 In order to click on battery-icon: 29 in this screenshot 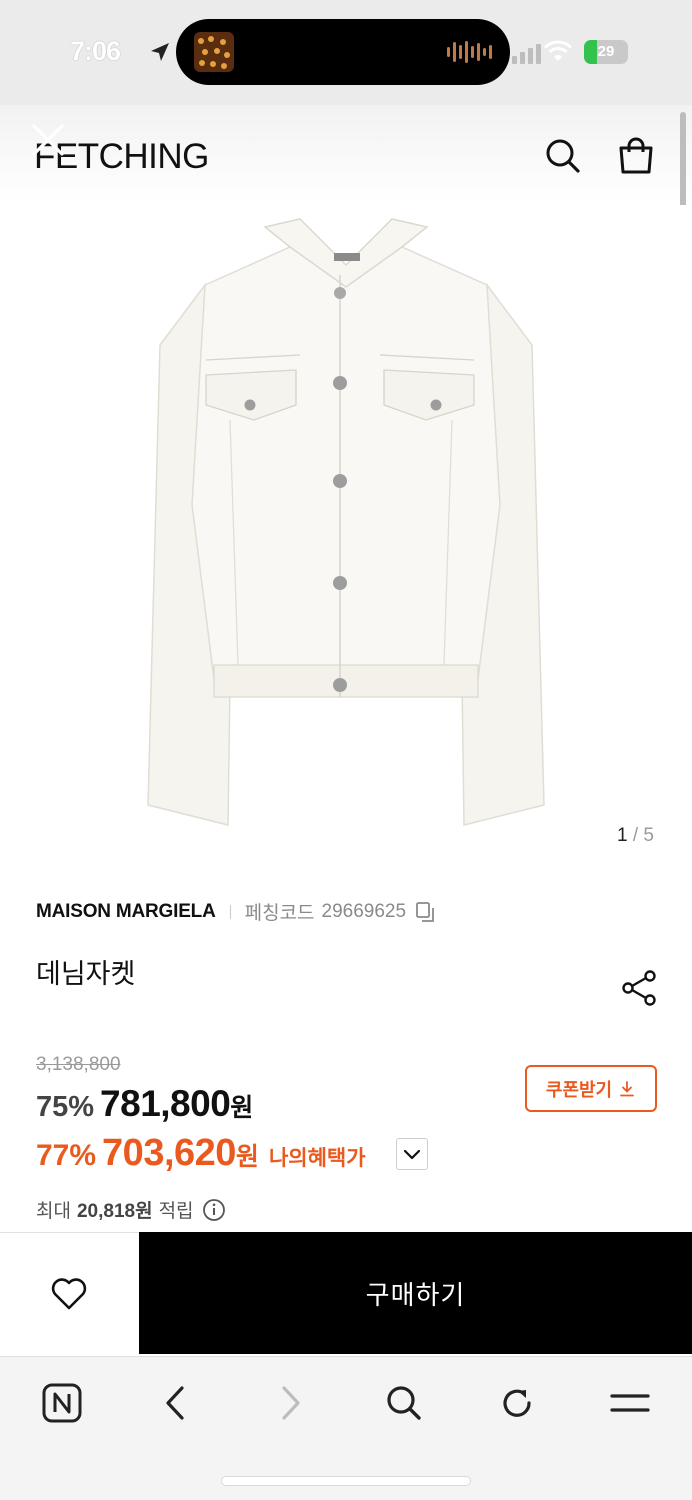, I will do `click(606, 52)`.